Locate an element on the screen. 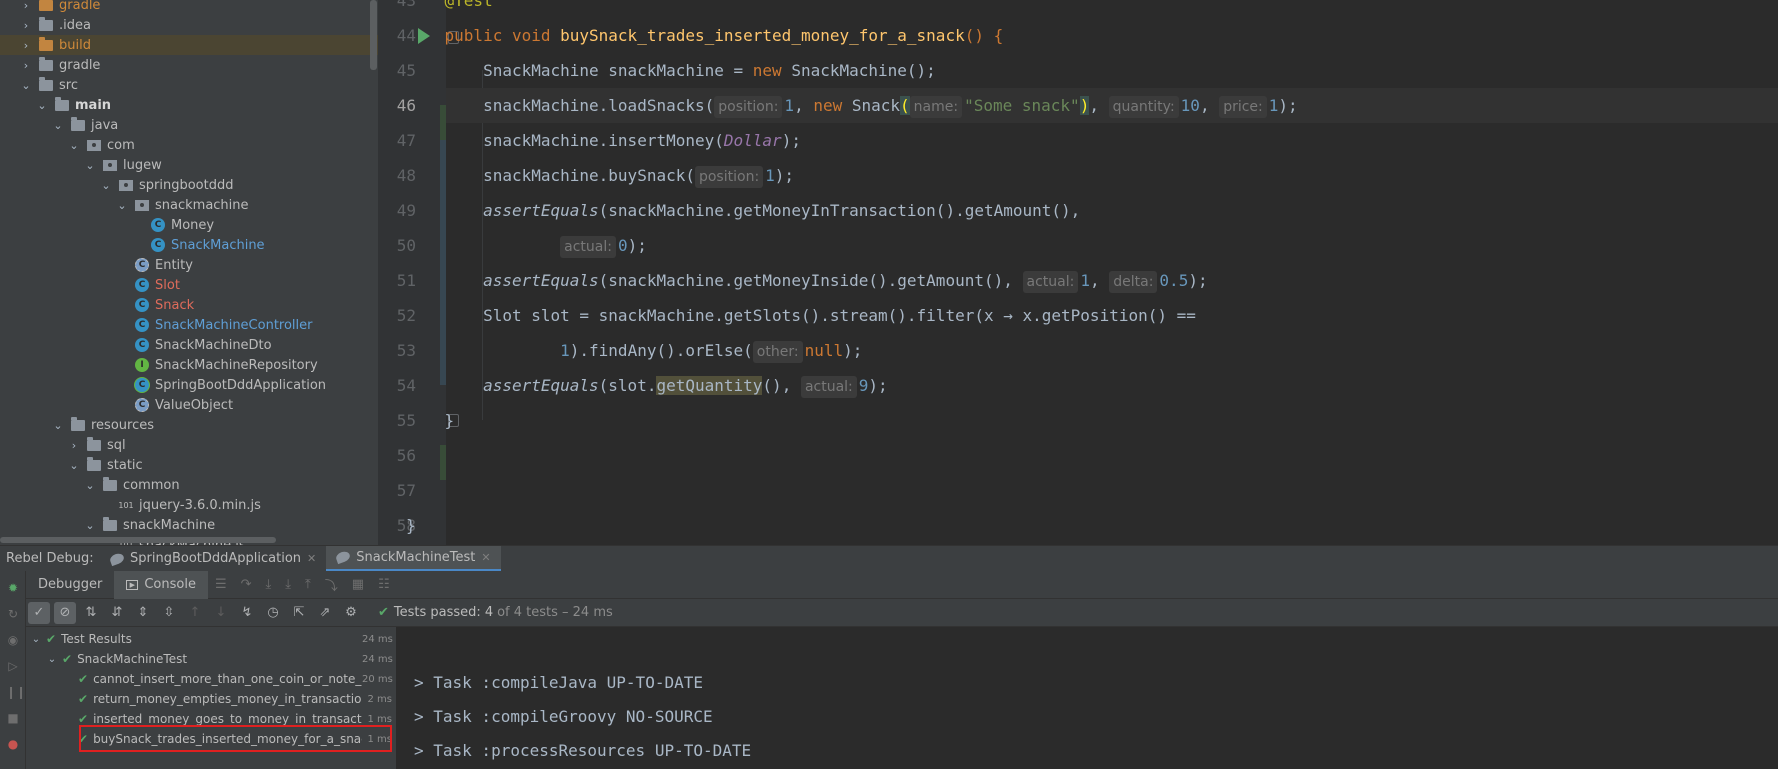  resume-icon: ▷ is located at coordinates (13, 666).